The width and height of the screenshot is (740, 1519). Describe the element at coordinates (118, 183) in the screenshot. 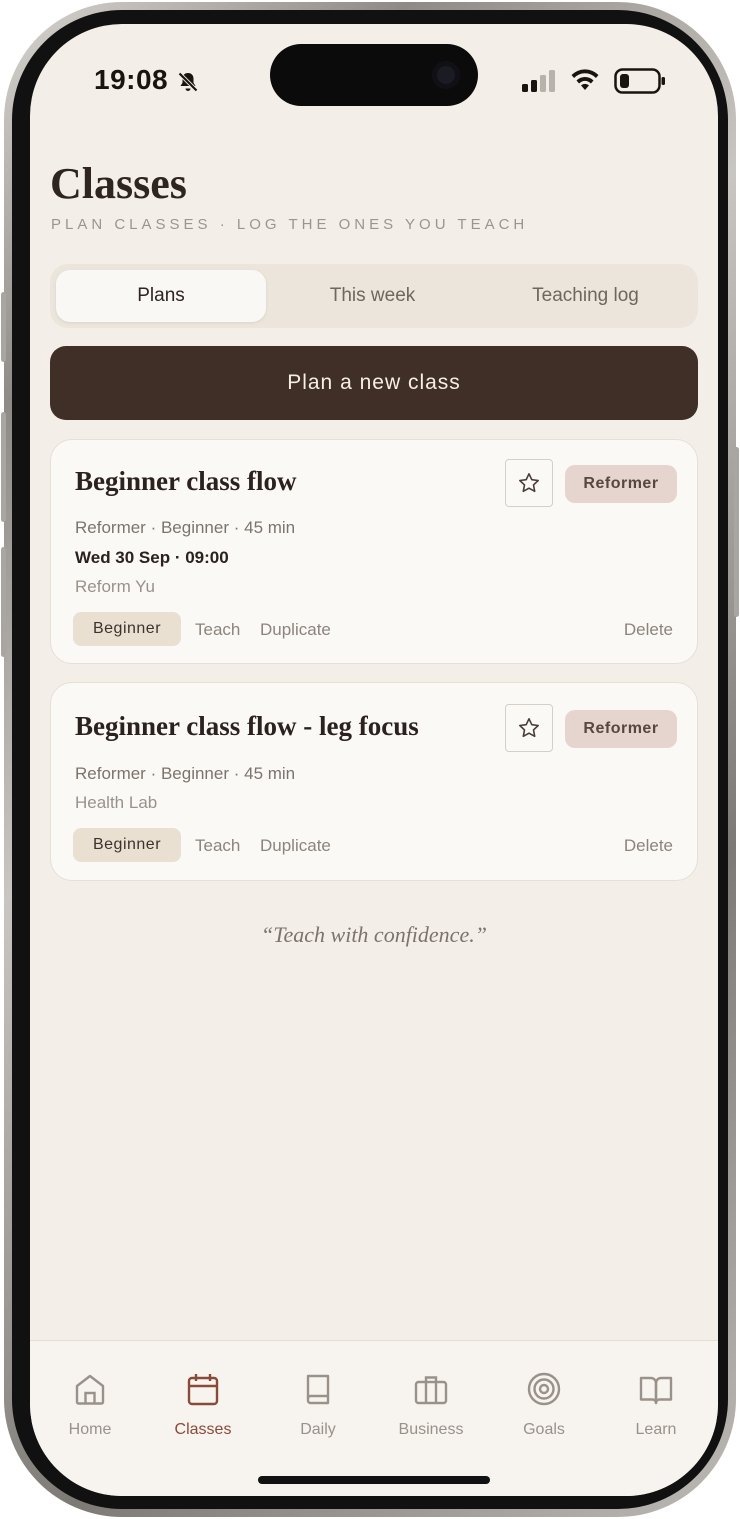

I see `page-title: Classes` at that location.